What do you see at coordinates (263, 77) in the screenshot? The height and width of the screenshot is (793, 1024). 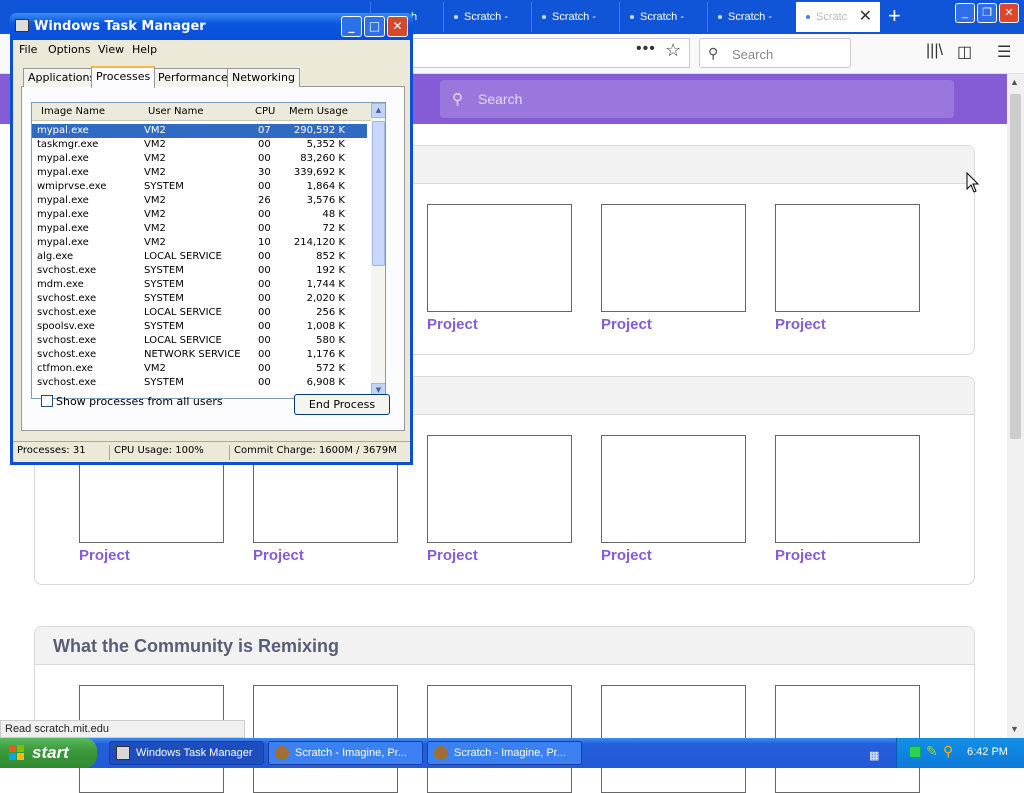 I see `tab-networking: Networking` at bounding box center [263, 77].